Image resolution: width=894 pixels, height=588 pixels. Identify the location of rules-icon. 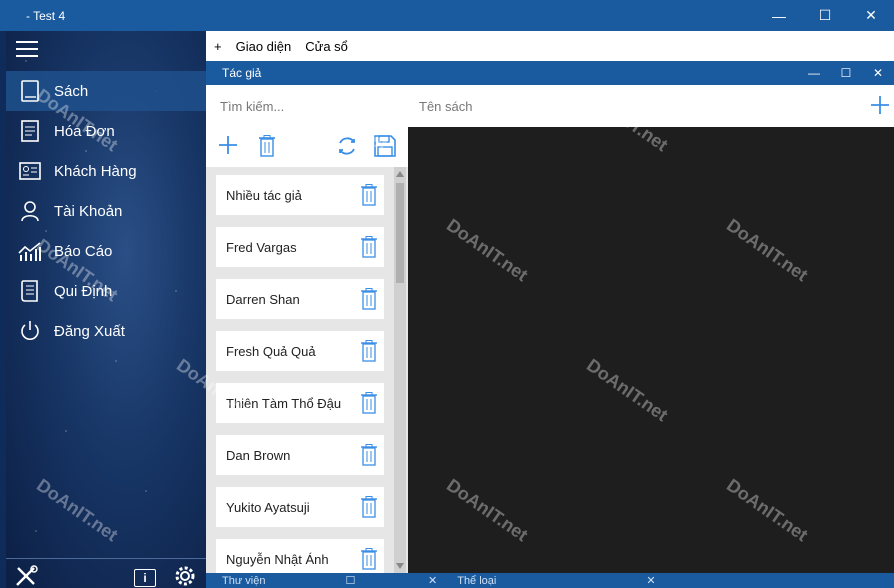
(30, 291).